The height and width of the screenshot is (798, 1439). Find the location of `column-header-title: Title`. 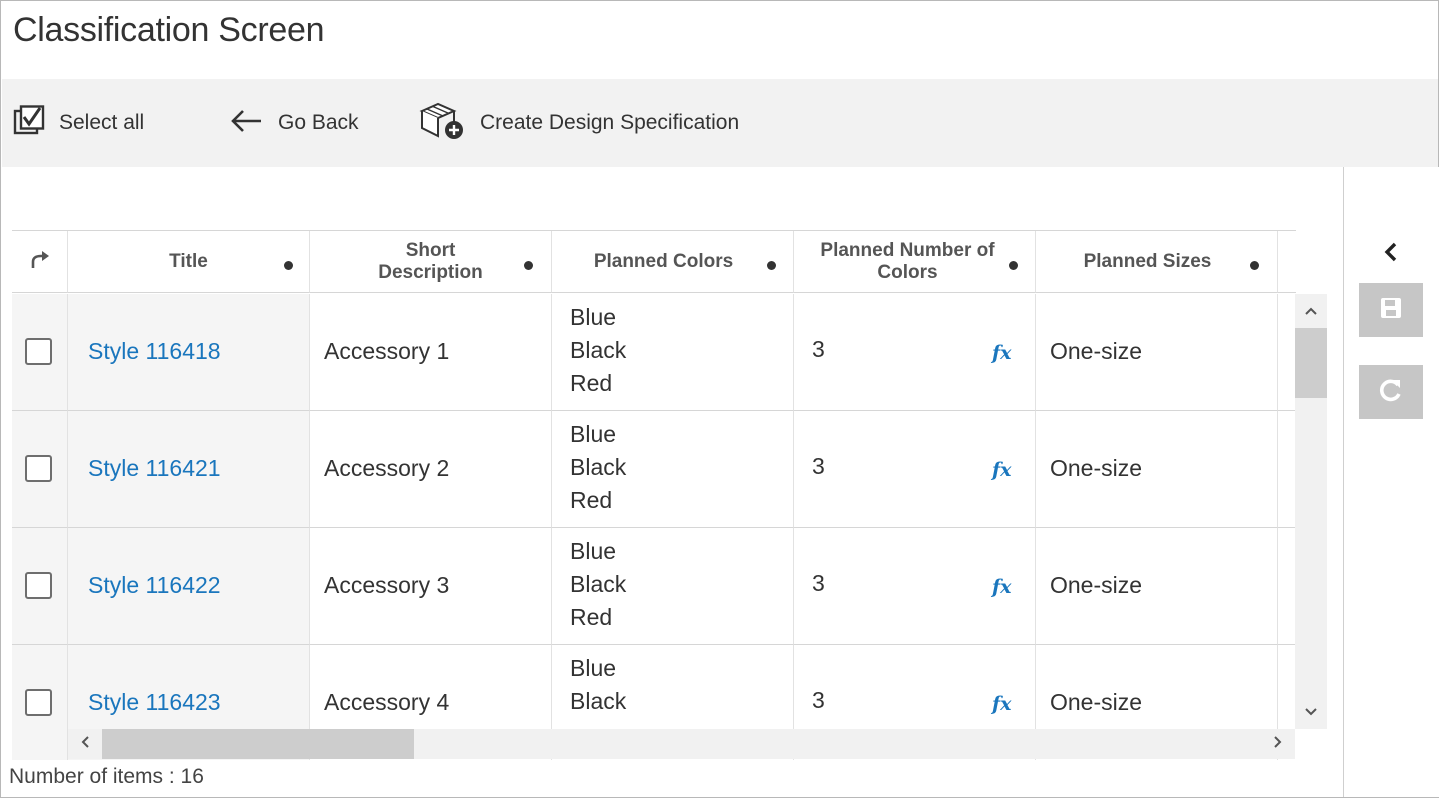

column-header-title: Title is located at coordinates (189, 262).